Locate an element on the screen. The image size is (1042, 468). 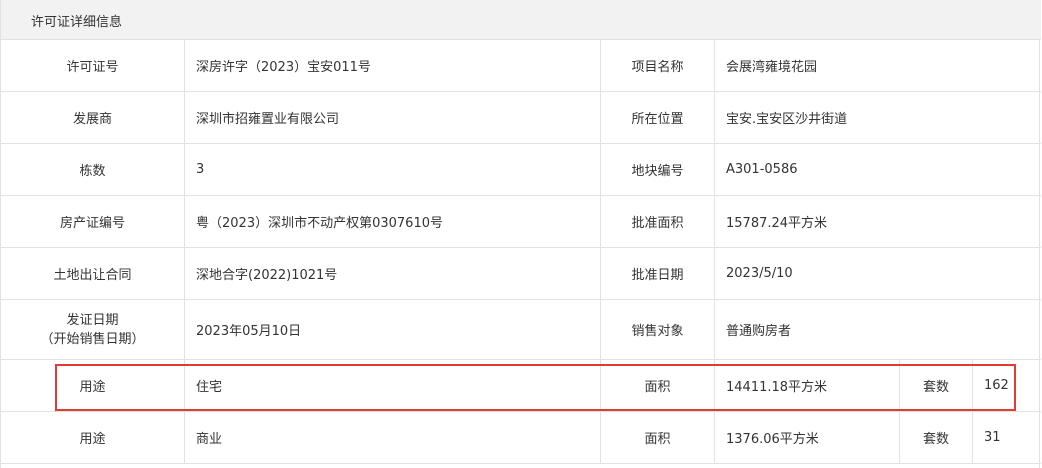
developer-value: 深圳市招雍置业有限公司 is located at coordinates (393, 117).